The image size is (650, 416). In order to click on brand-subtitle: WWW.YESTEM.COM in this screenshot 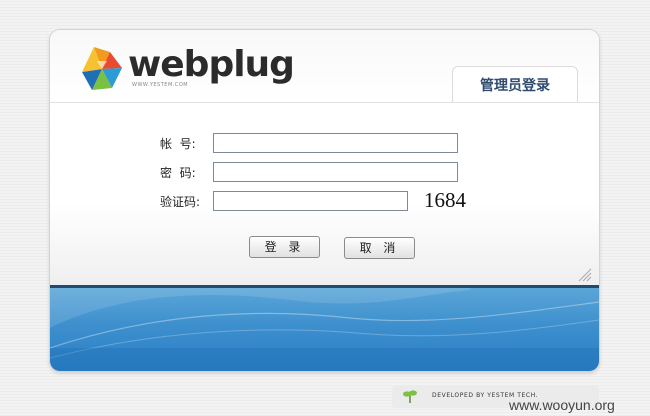, I will do `click(160, 85)`.